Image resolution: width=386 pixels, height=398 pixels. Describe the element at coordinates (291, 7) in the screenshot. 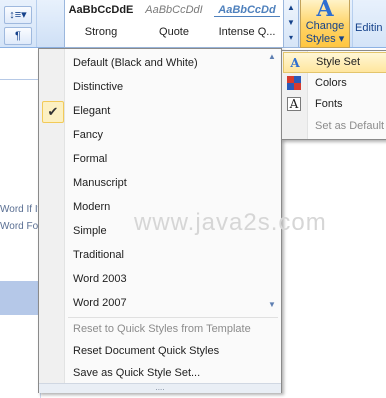

I see `gallery-up-icon: ▲` at that location.